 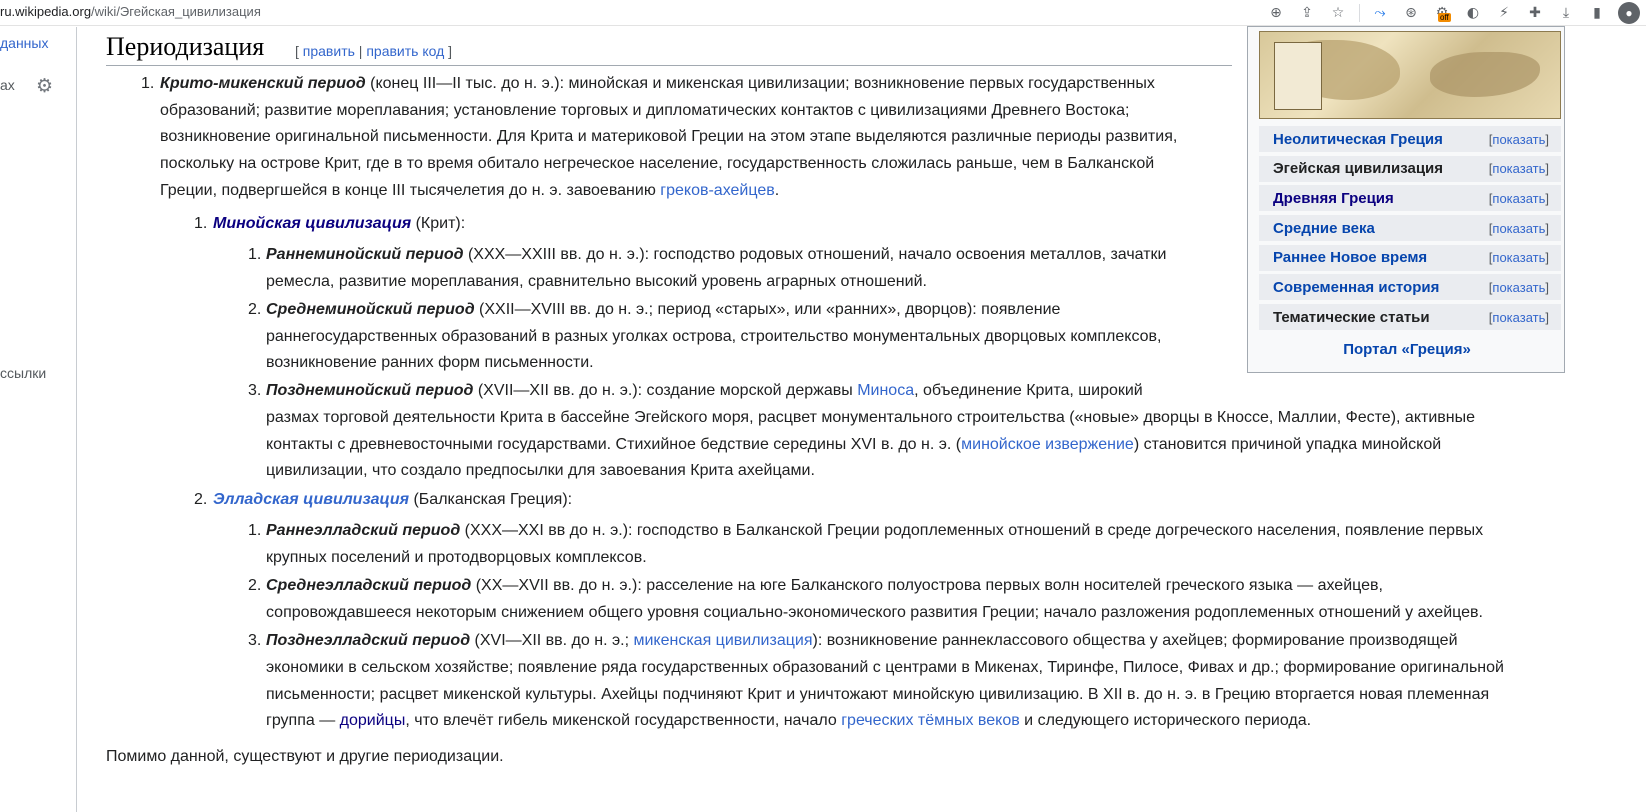 What do you see at coordinates (44, 86) in the screenshot?
I see `gear-icon: ⚙` at bounding box center [44, 86].